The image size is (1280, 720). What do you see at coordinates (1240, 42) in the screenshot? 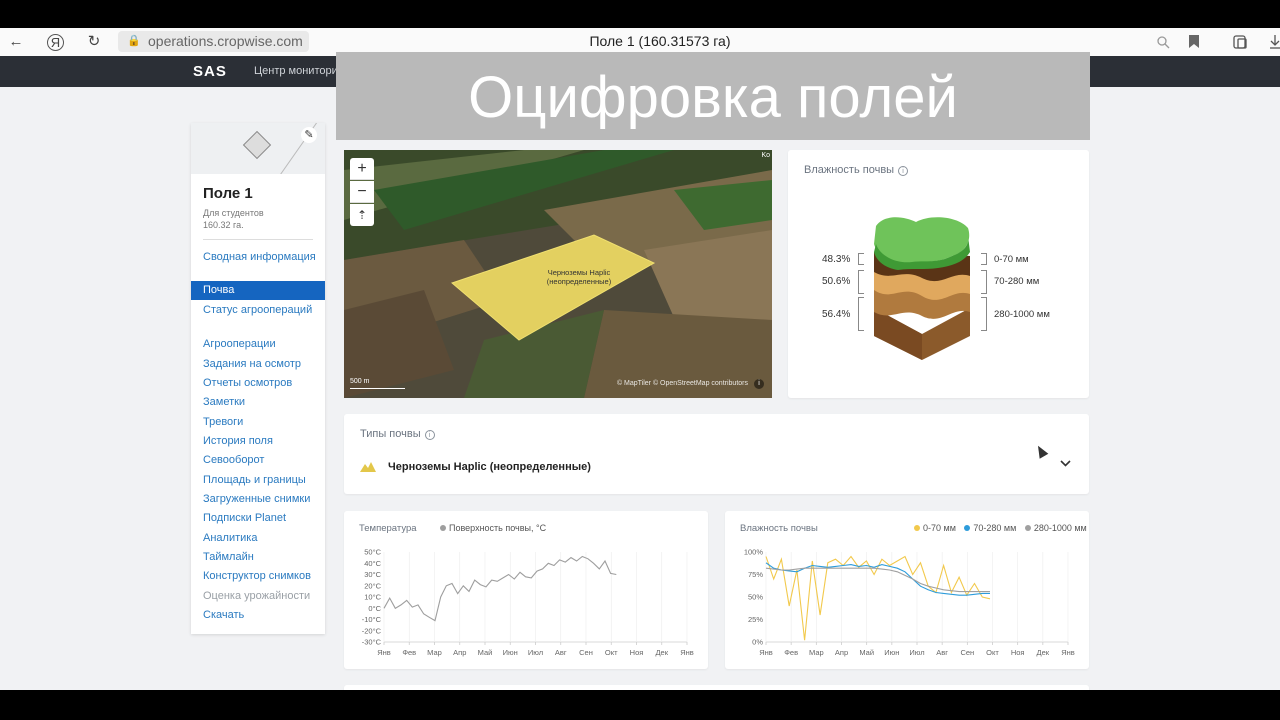
I see `extensions-icon` at bounding box center [1240, 42].